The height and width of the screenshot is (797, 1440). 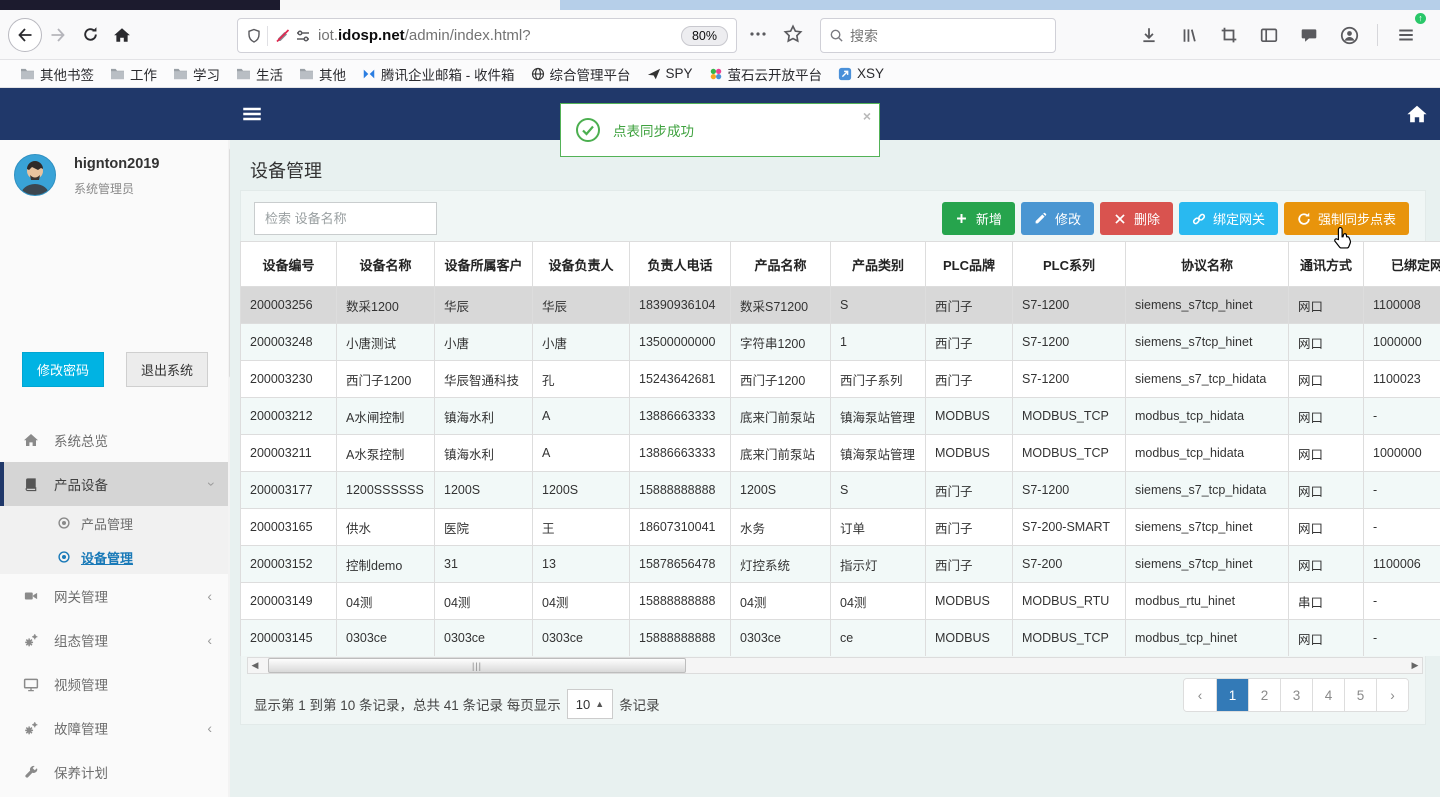 I want to click on page-button-4: 4, so click(x=1328, y=695).